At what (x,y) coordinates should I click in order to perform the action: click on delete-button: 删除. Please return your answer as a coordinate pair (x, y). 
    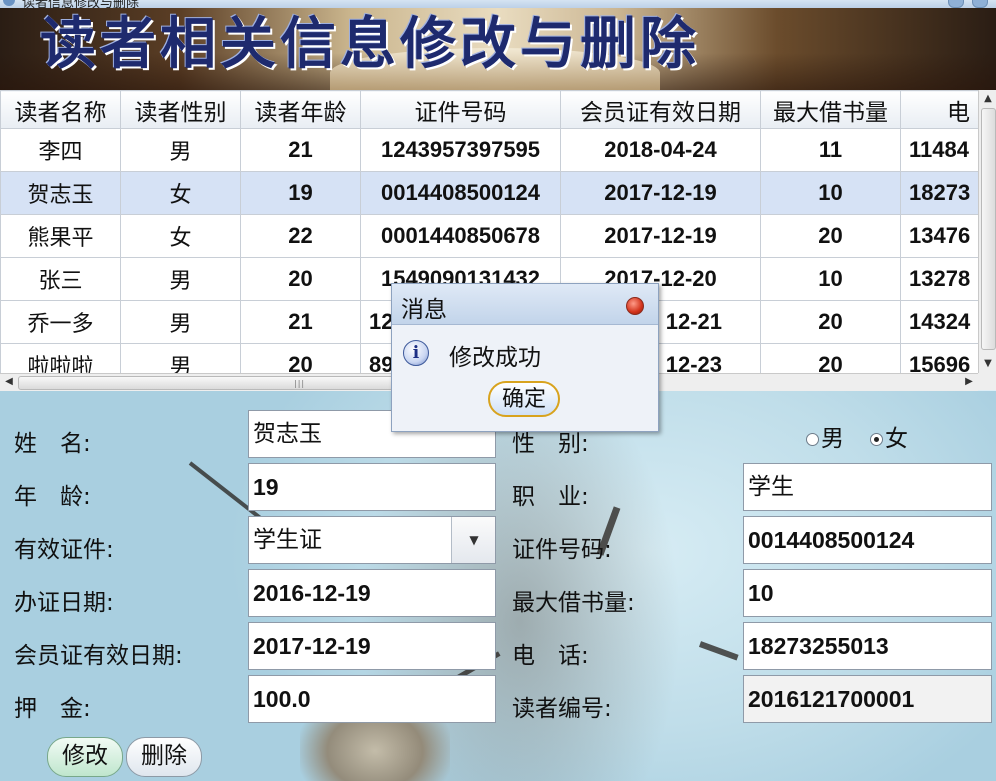
    Looking at the image, I should click on (164, 757).